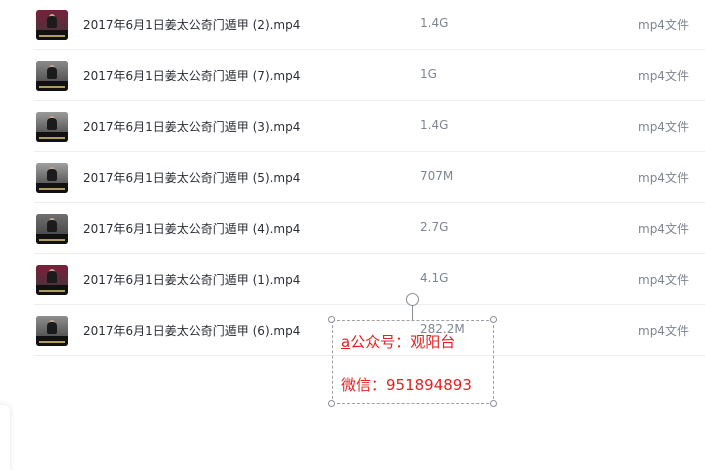 This screenshot has height=470, width=705. I want to click on file-row: 2017年6月1日姜太公奇门遁甲 (1).mp4 4.1G mp4文件, so click(352, 279).